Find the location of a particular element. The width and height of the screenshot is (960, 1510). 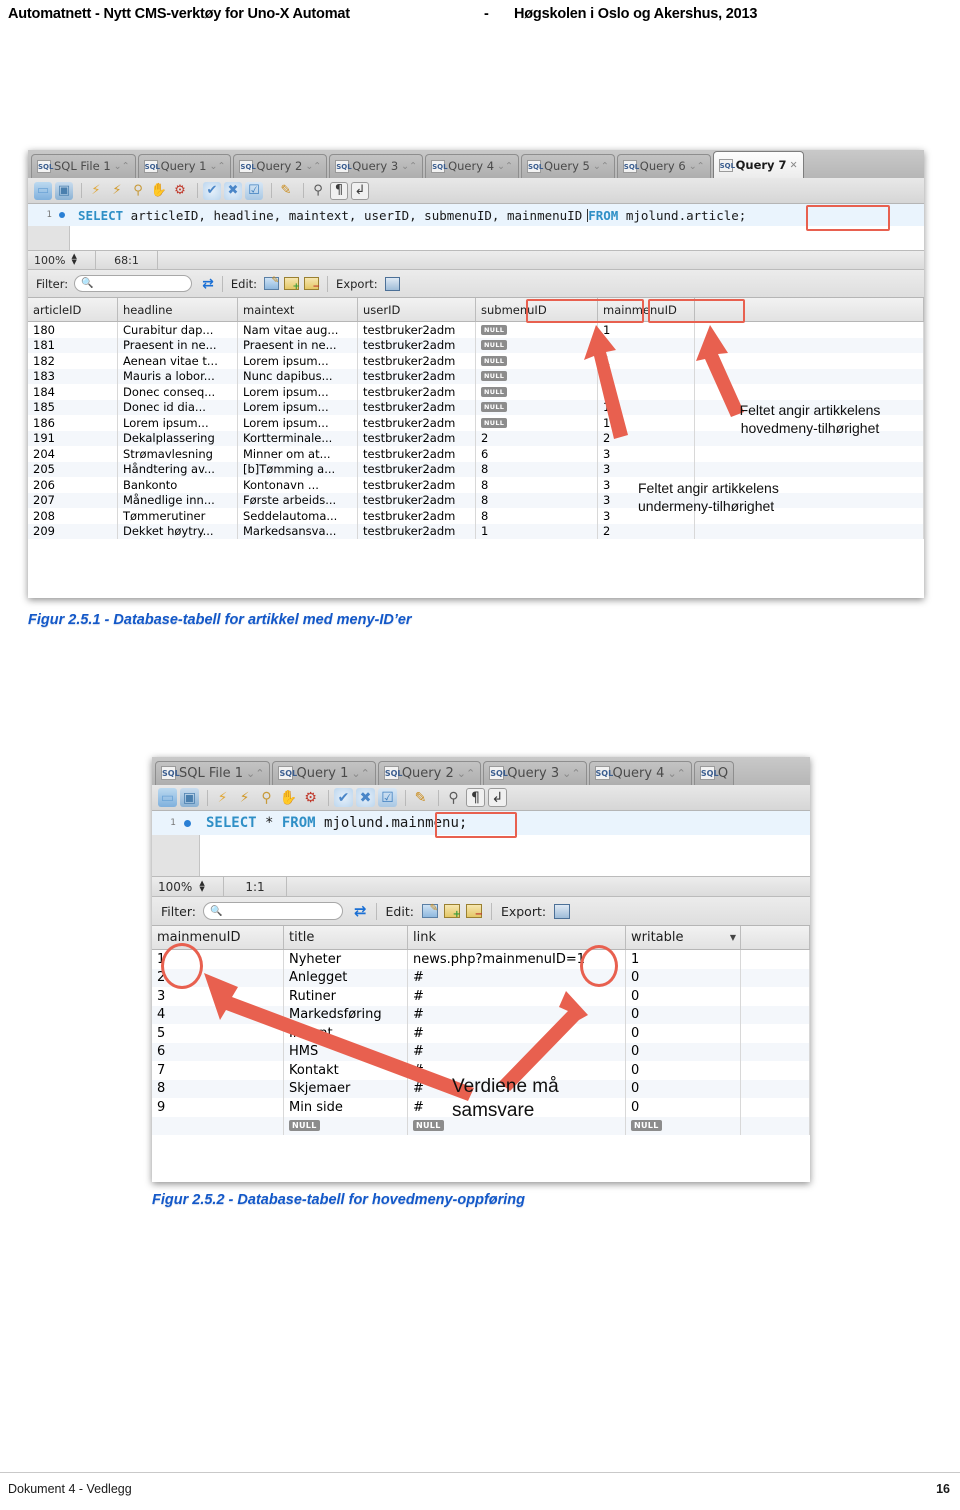

cell-title: Skjemaer is located at coordinates (346, 1088).